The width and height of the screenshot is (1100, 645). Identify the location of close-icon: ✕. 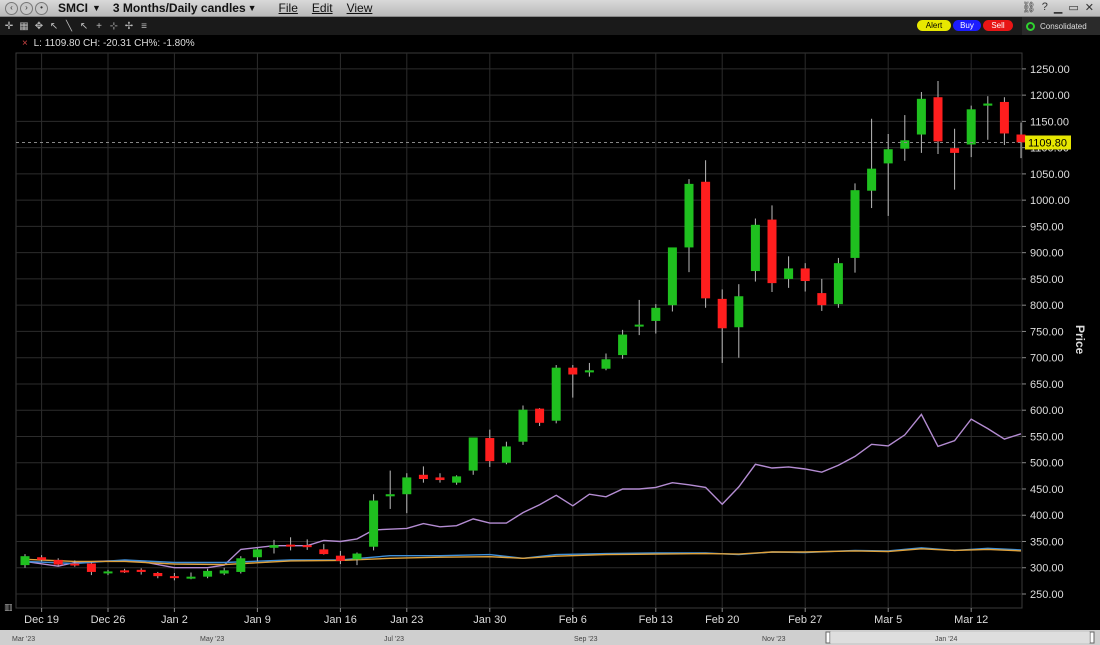
(1089, 7).